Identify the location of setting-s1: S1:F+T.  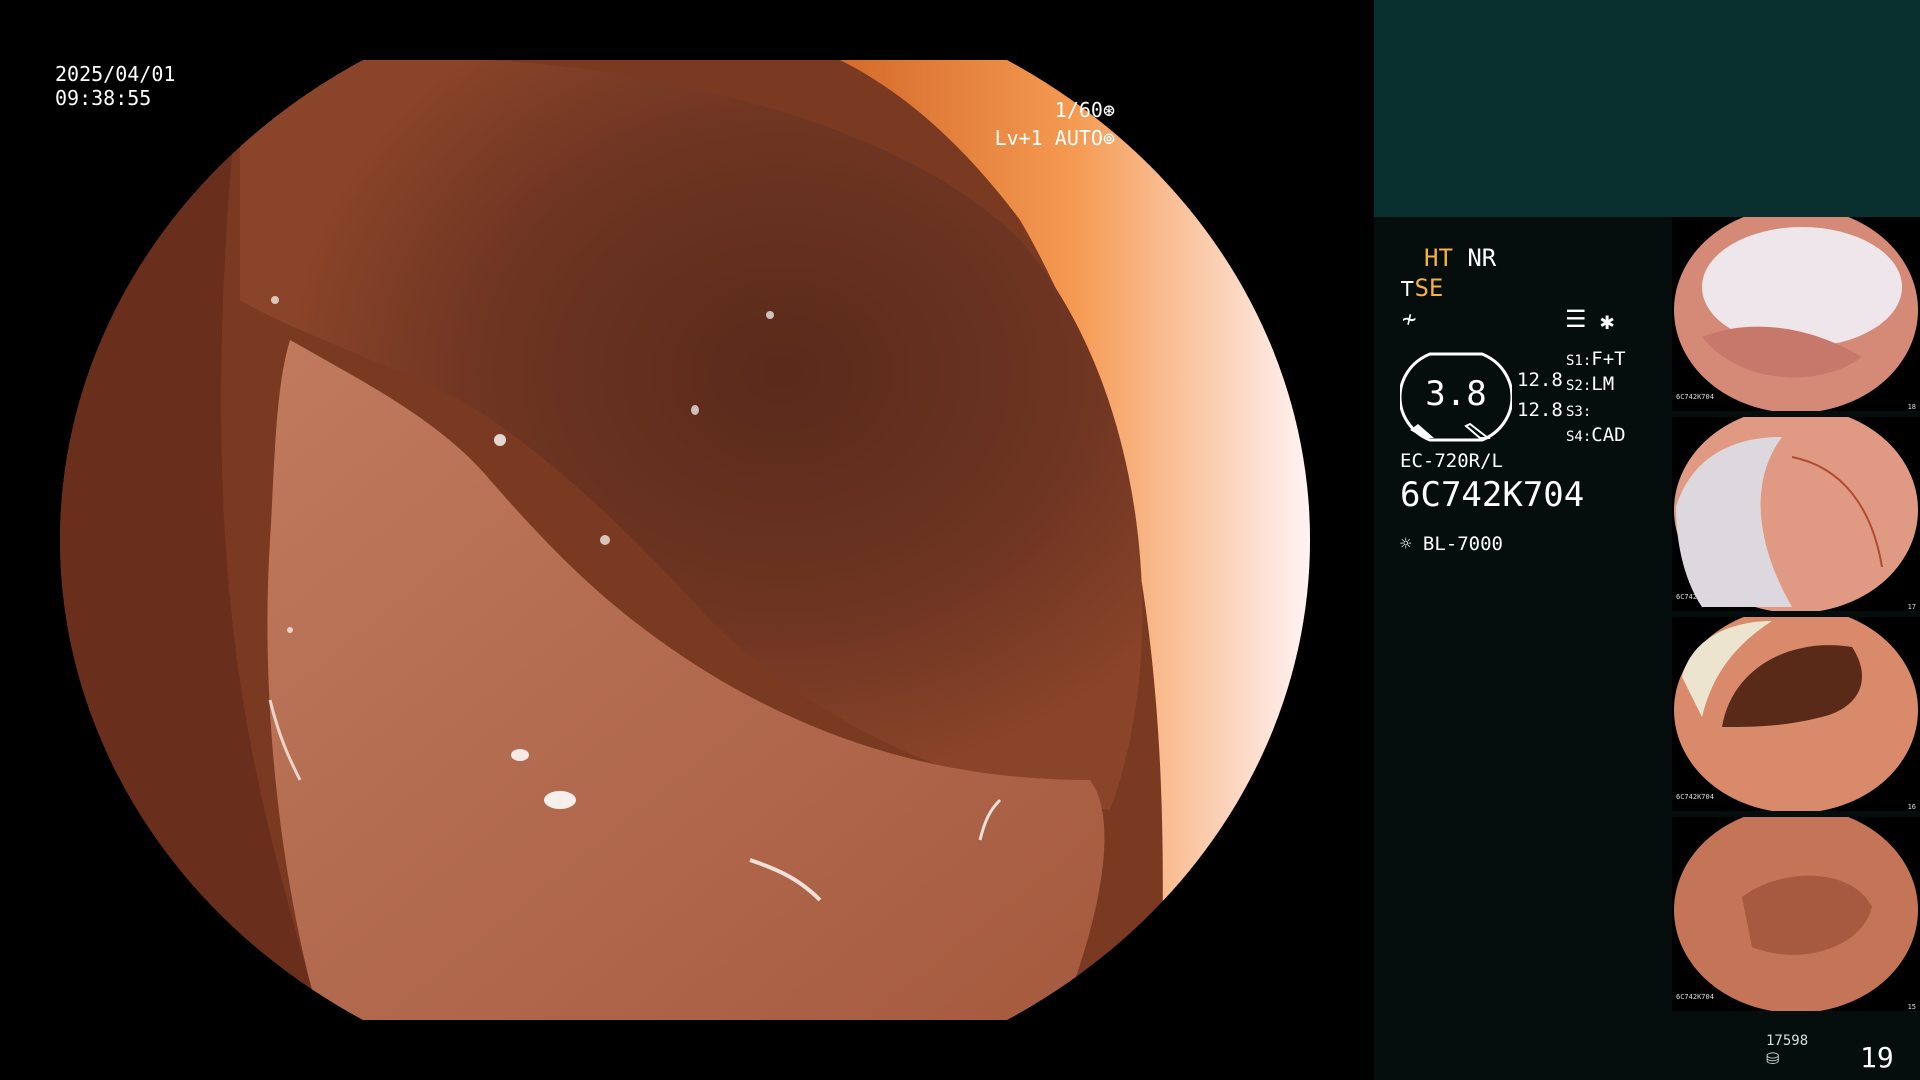
(1596, 359).